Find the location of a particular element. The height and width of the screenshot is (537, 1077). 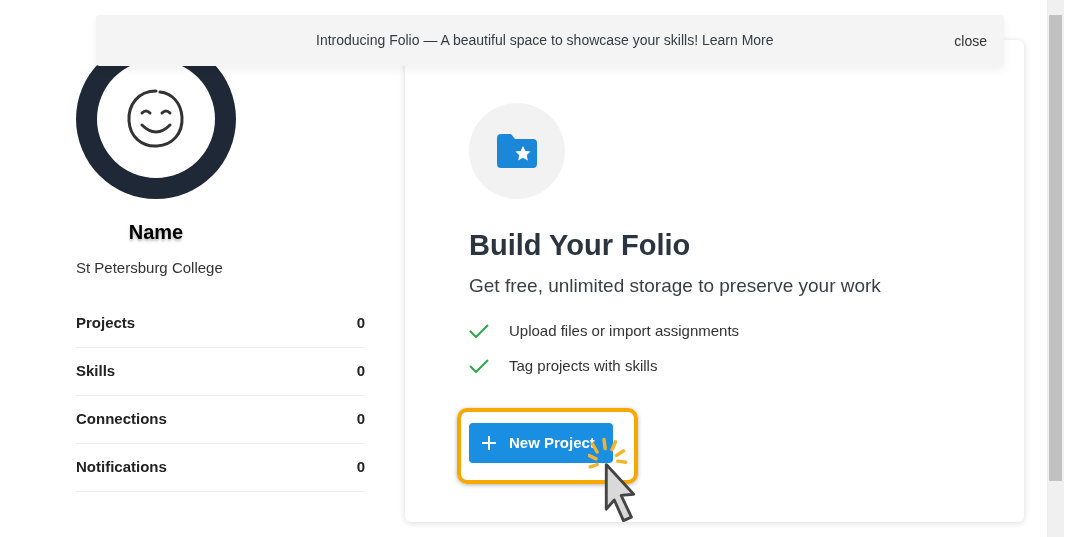

stat-label: Projects is located at coordinates (106, 322).